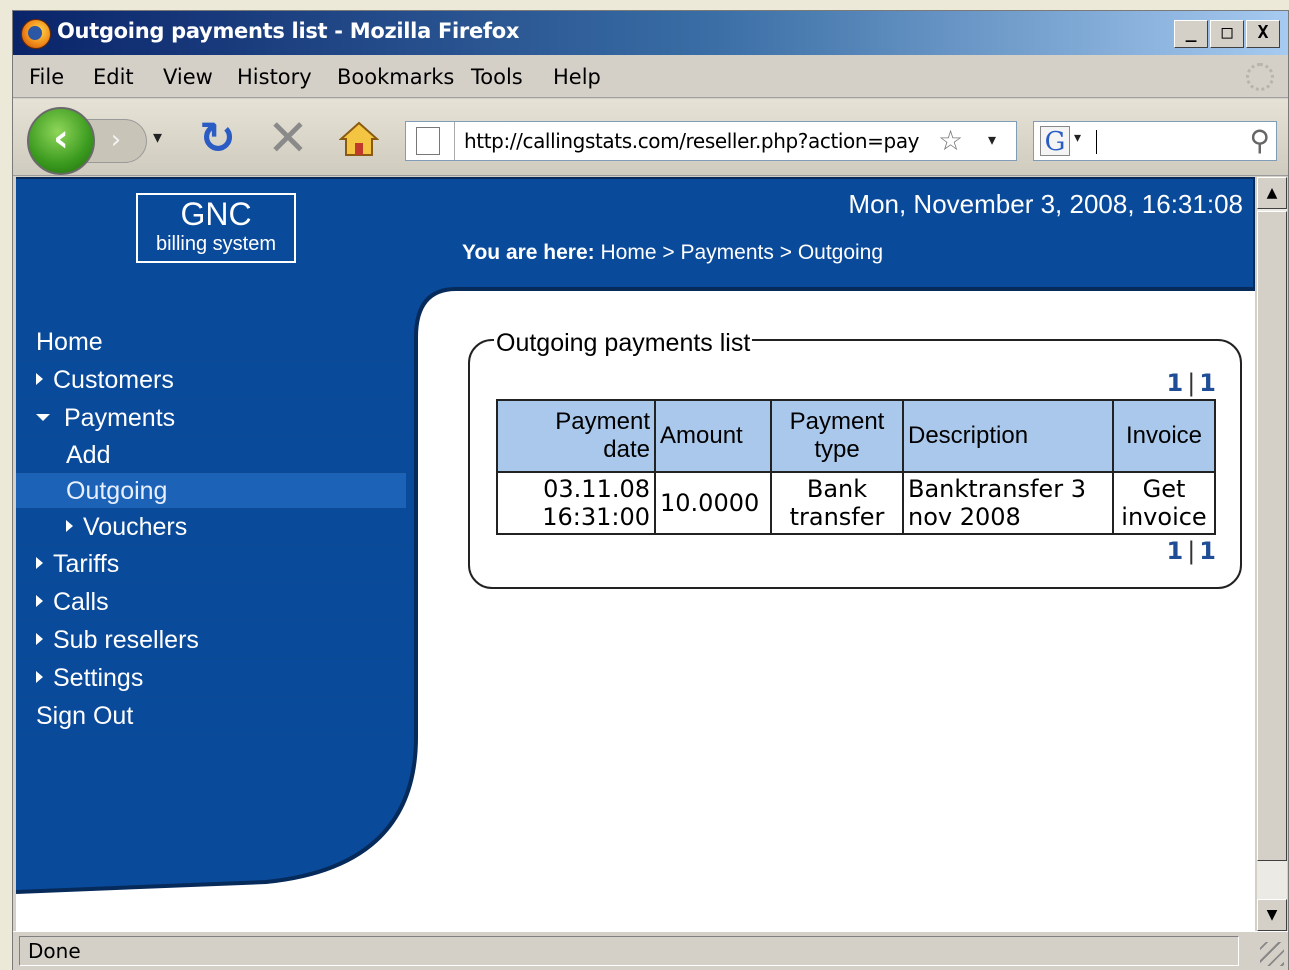 The image size is (1289, 970). What do you see at coordinates (623, 343) in the screenshot?
I see `fieldset-legend: Outgoing payments list` at bounding box center [623, 343].